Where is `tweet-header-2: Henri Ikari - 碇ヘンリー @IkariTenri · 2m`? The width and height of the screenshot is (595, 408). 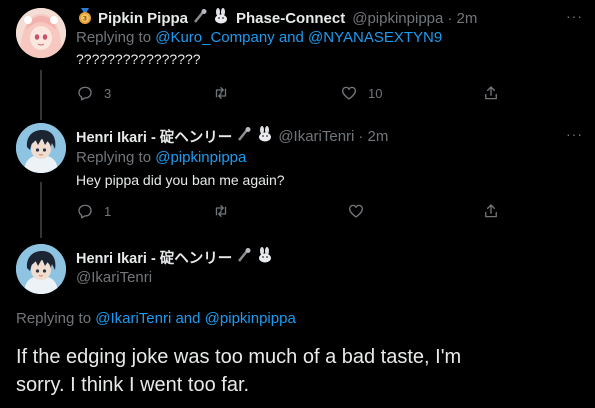 tweet-header-2: Henri Ikari - 碇ヘンリー @IkariTenri · 2m is located at coordinates (232, 136).